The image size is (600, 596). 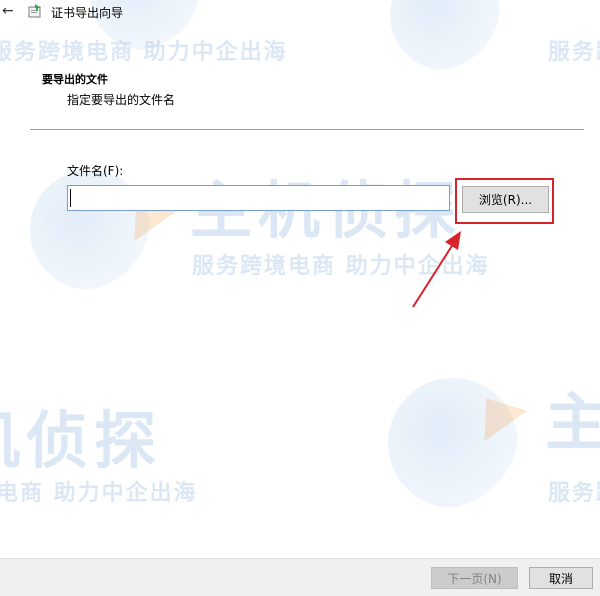 What do you see at coordinates (496, 412) in the screenshot?
I see `watermark-arrow-icon` at bounding box center [496, 412].